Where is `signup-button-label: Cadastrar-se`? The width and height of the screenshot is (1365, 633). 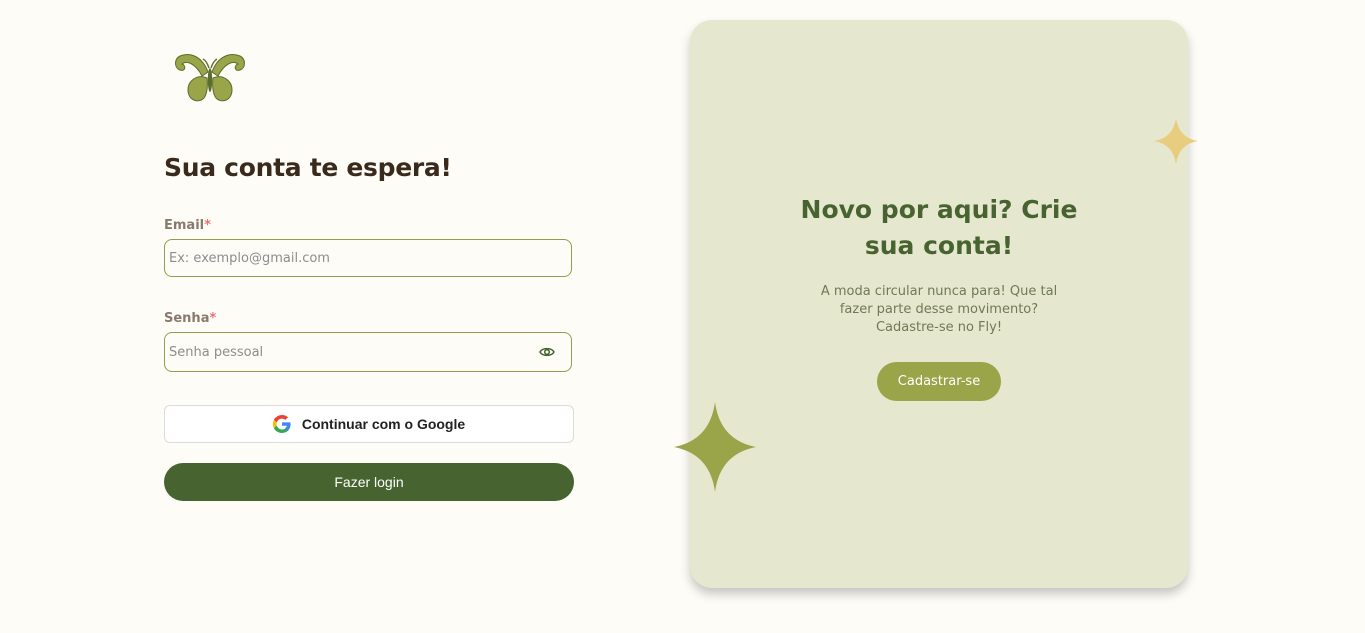
signup-button-label: Cadastrar-se is located at coordinates (939, 381).